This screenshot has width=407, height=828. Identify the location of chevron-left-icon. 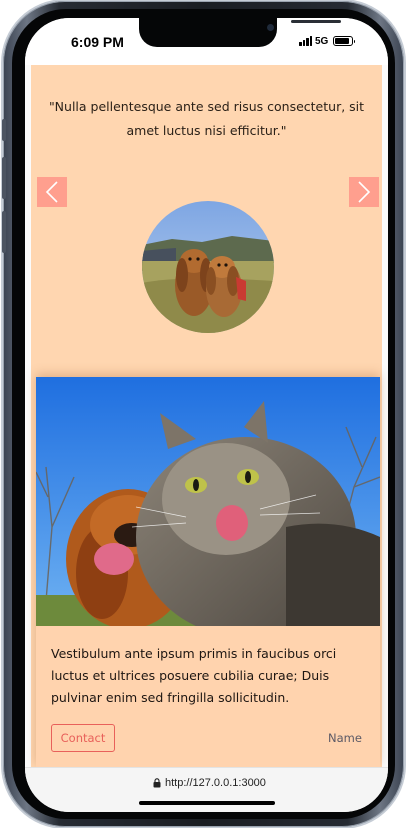
(51, 192).